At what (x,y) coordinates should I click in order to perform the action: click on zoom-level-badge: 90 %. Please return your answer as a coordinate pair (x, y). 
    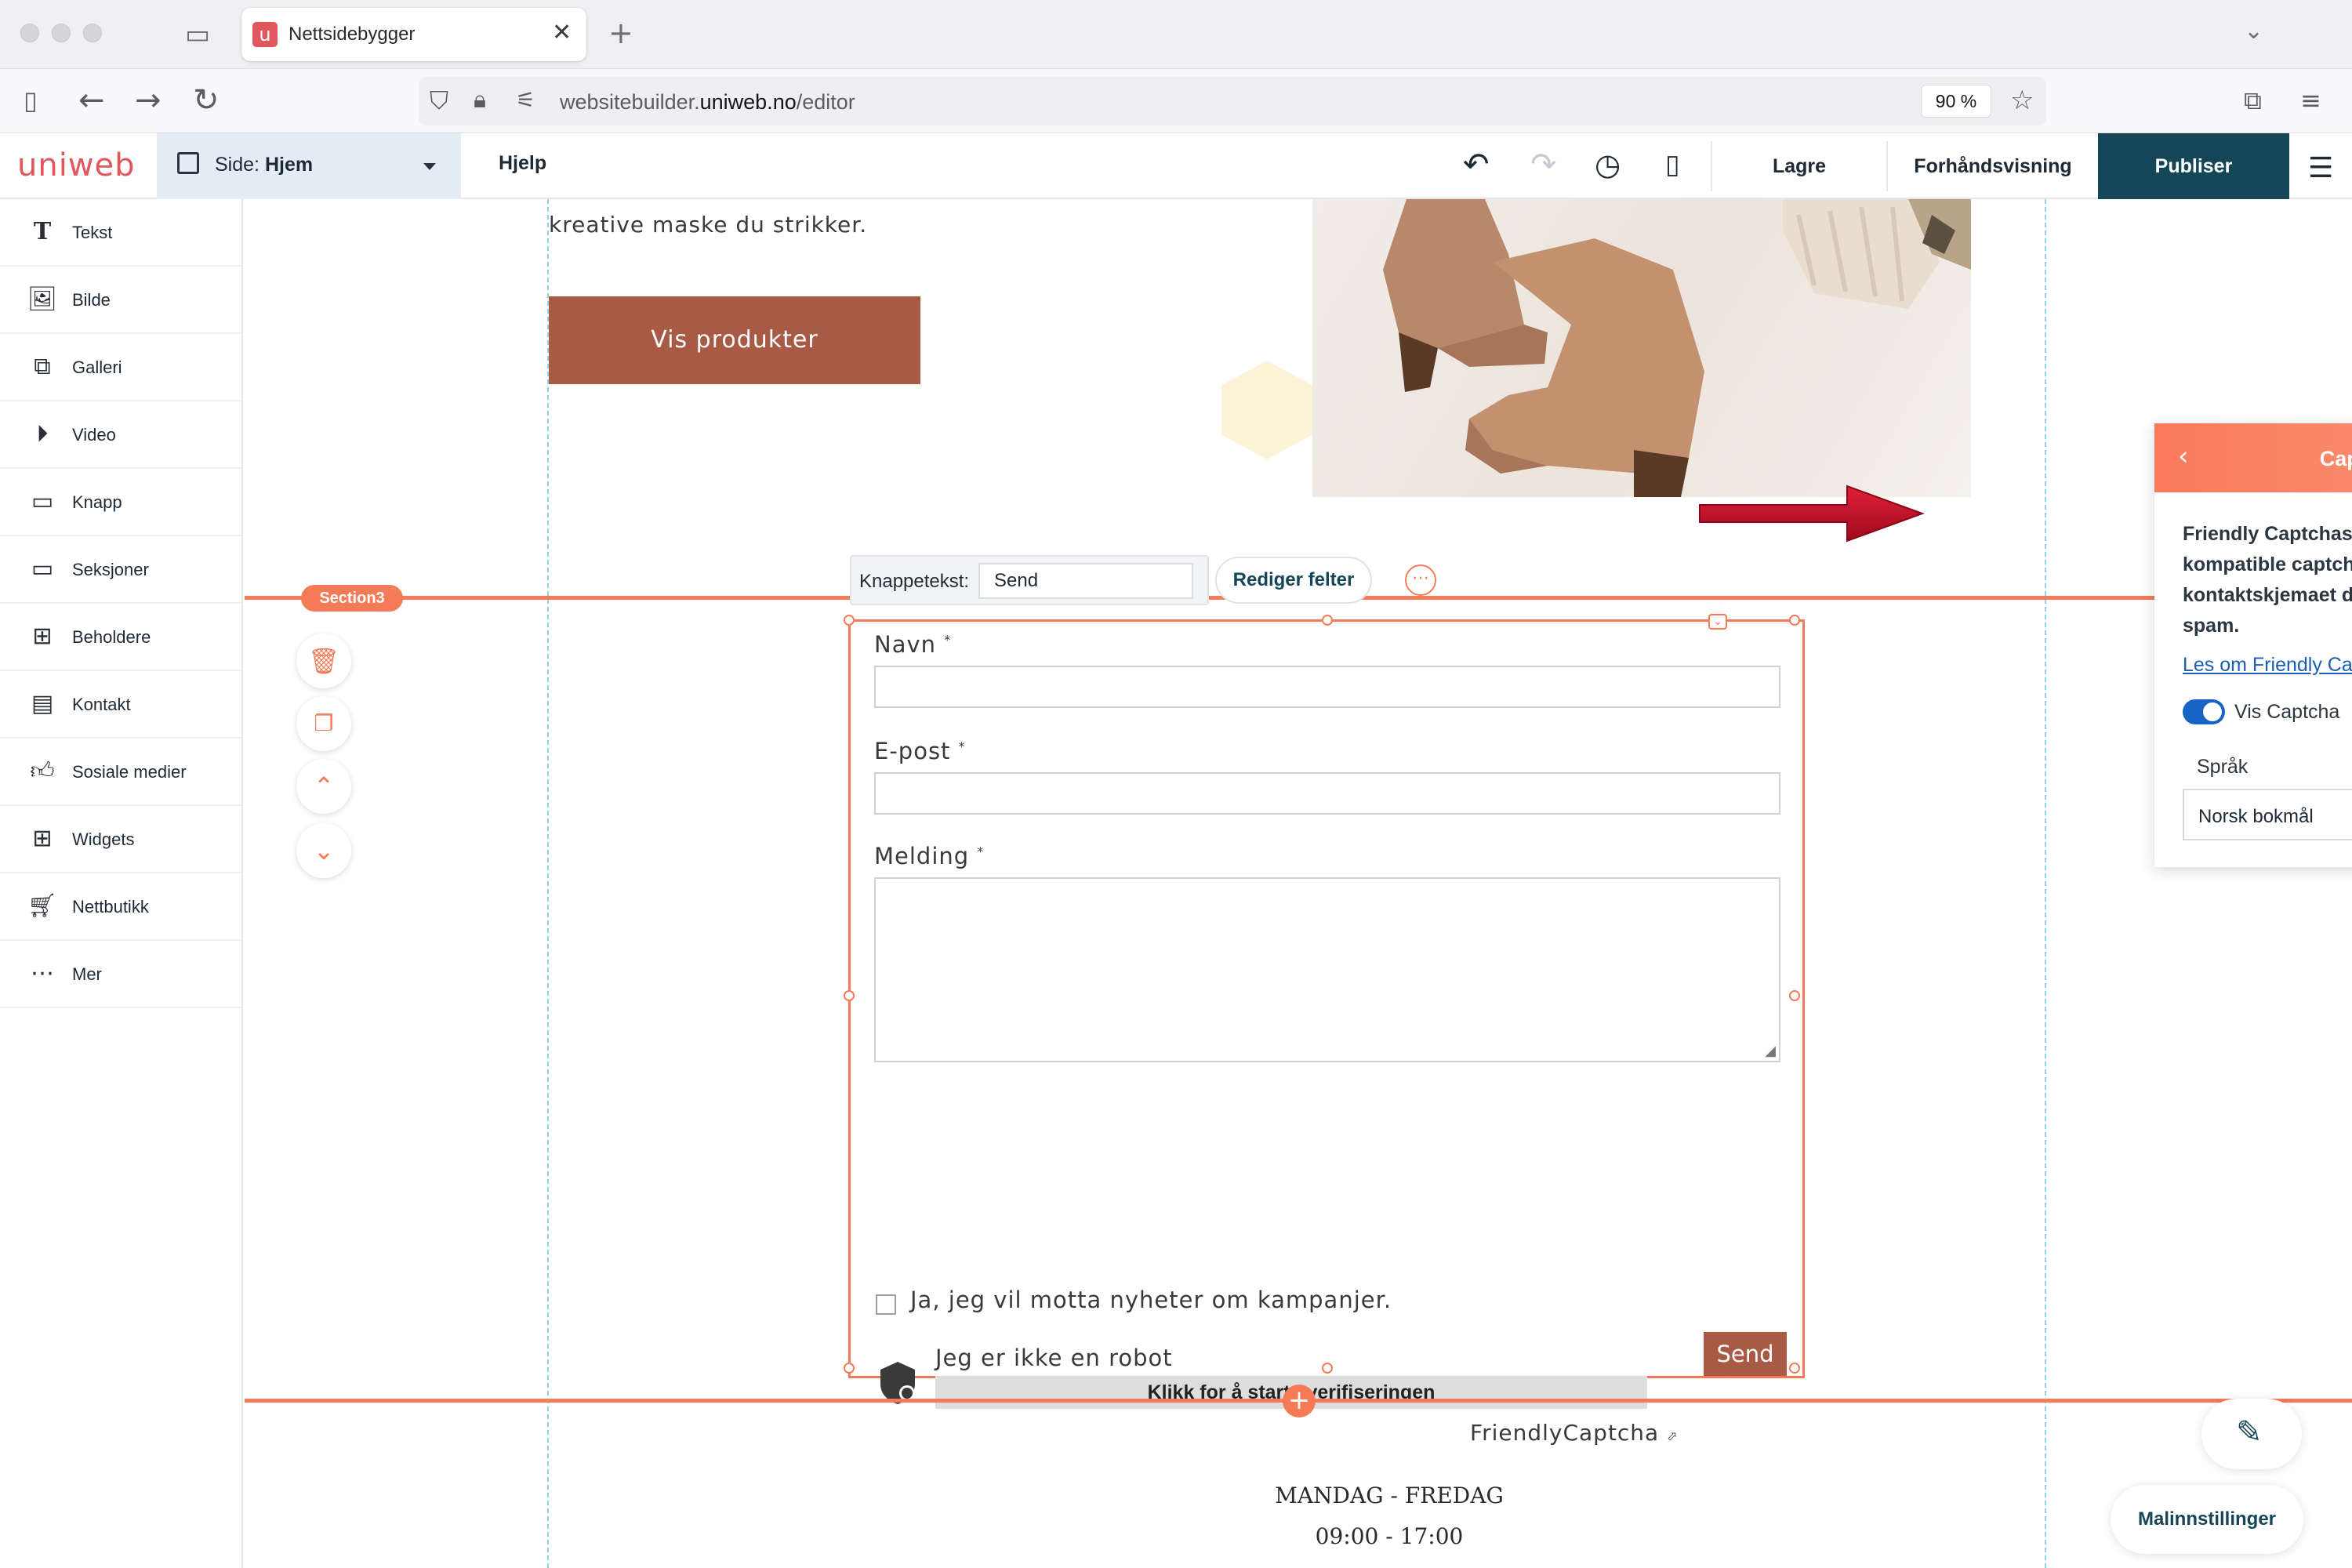
    Looking at the image, I should click on (1956, 102).